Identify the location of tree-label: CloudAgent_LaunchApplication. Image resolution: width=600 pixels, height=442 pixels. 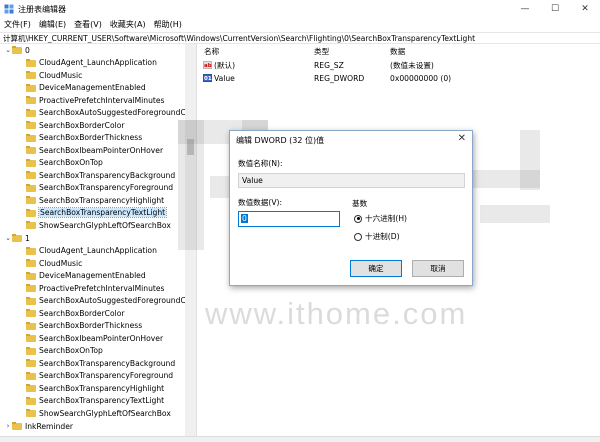
(98, 63).